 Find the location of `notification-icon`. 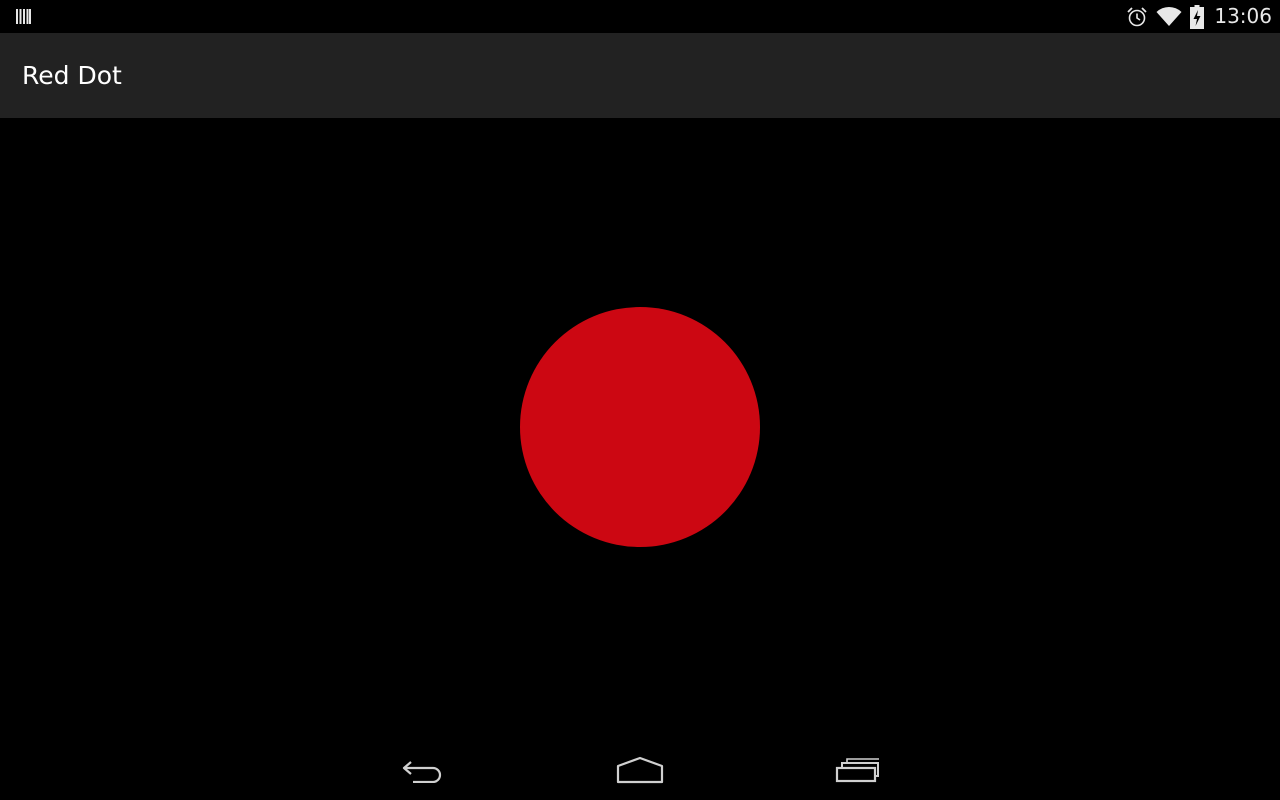

notification-icon is located at coordinates (23, 16).